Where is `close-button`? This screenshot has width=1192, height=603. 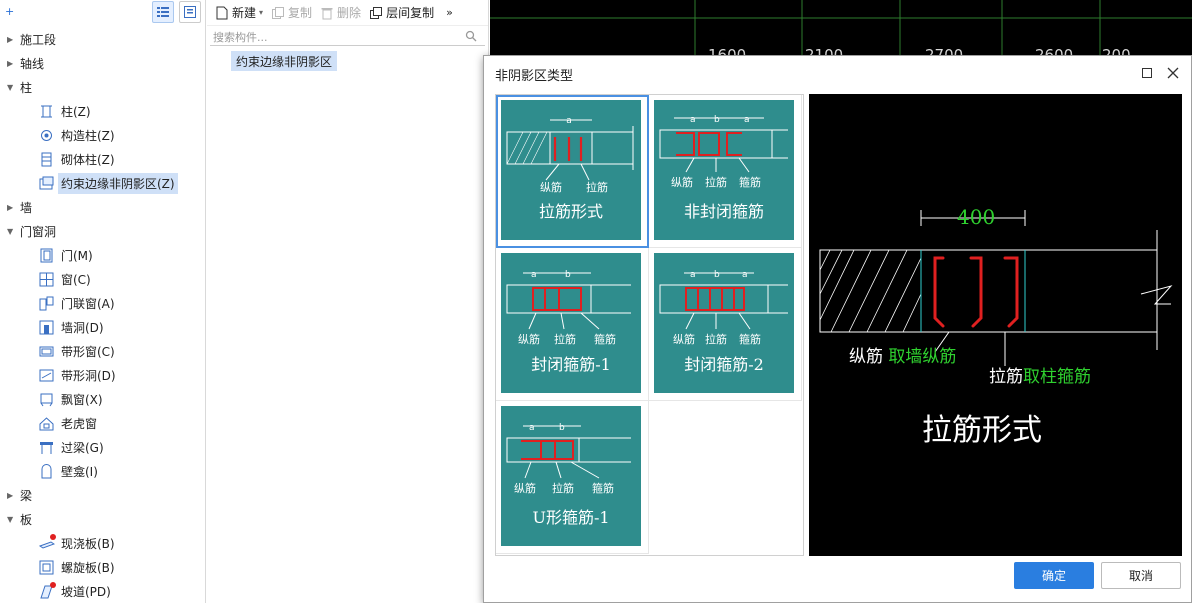
close-button is located at coordinates (1173, 73).